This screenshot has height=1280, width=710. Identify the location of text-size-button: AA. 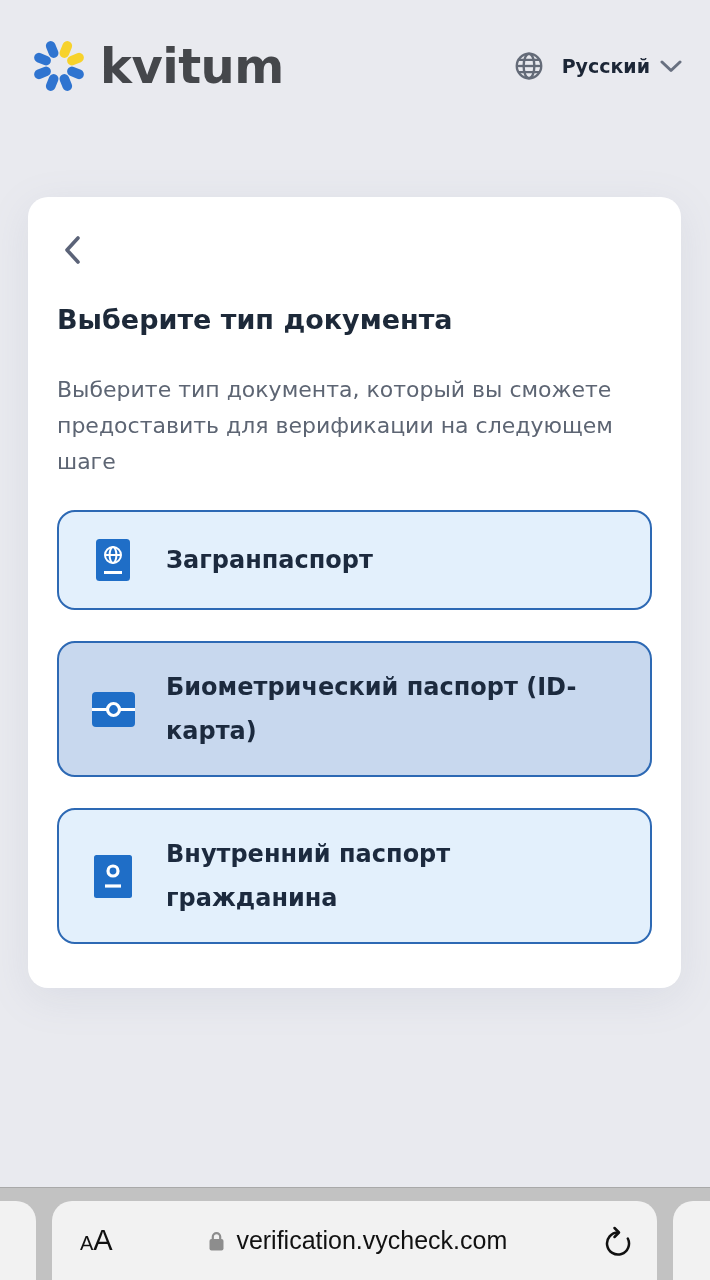
(96, 1240).